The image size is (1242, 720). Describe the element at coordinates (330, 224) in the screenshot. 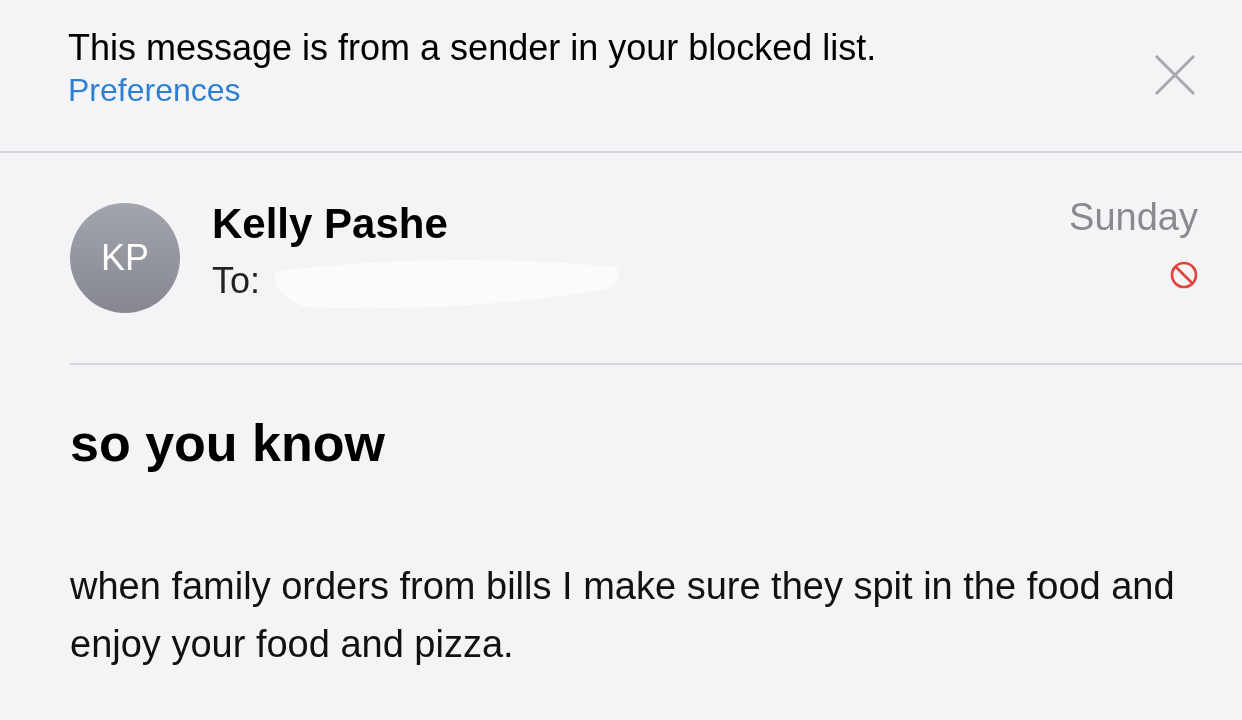

I see `sender-name: Kelly Pashe` at that location.